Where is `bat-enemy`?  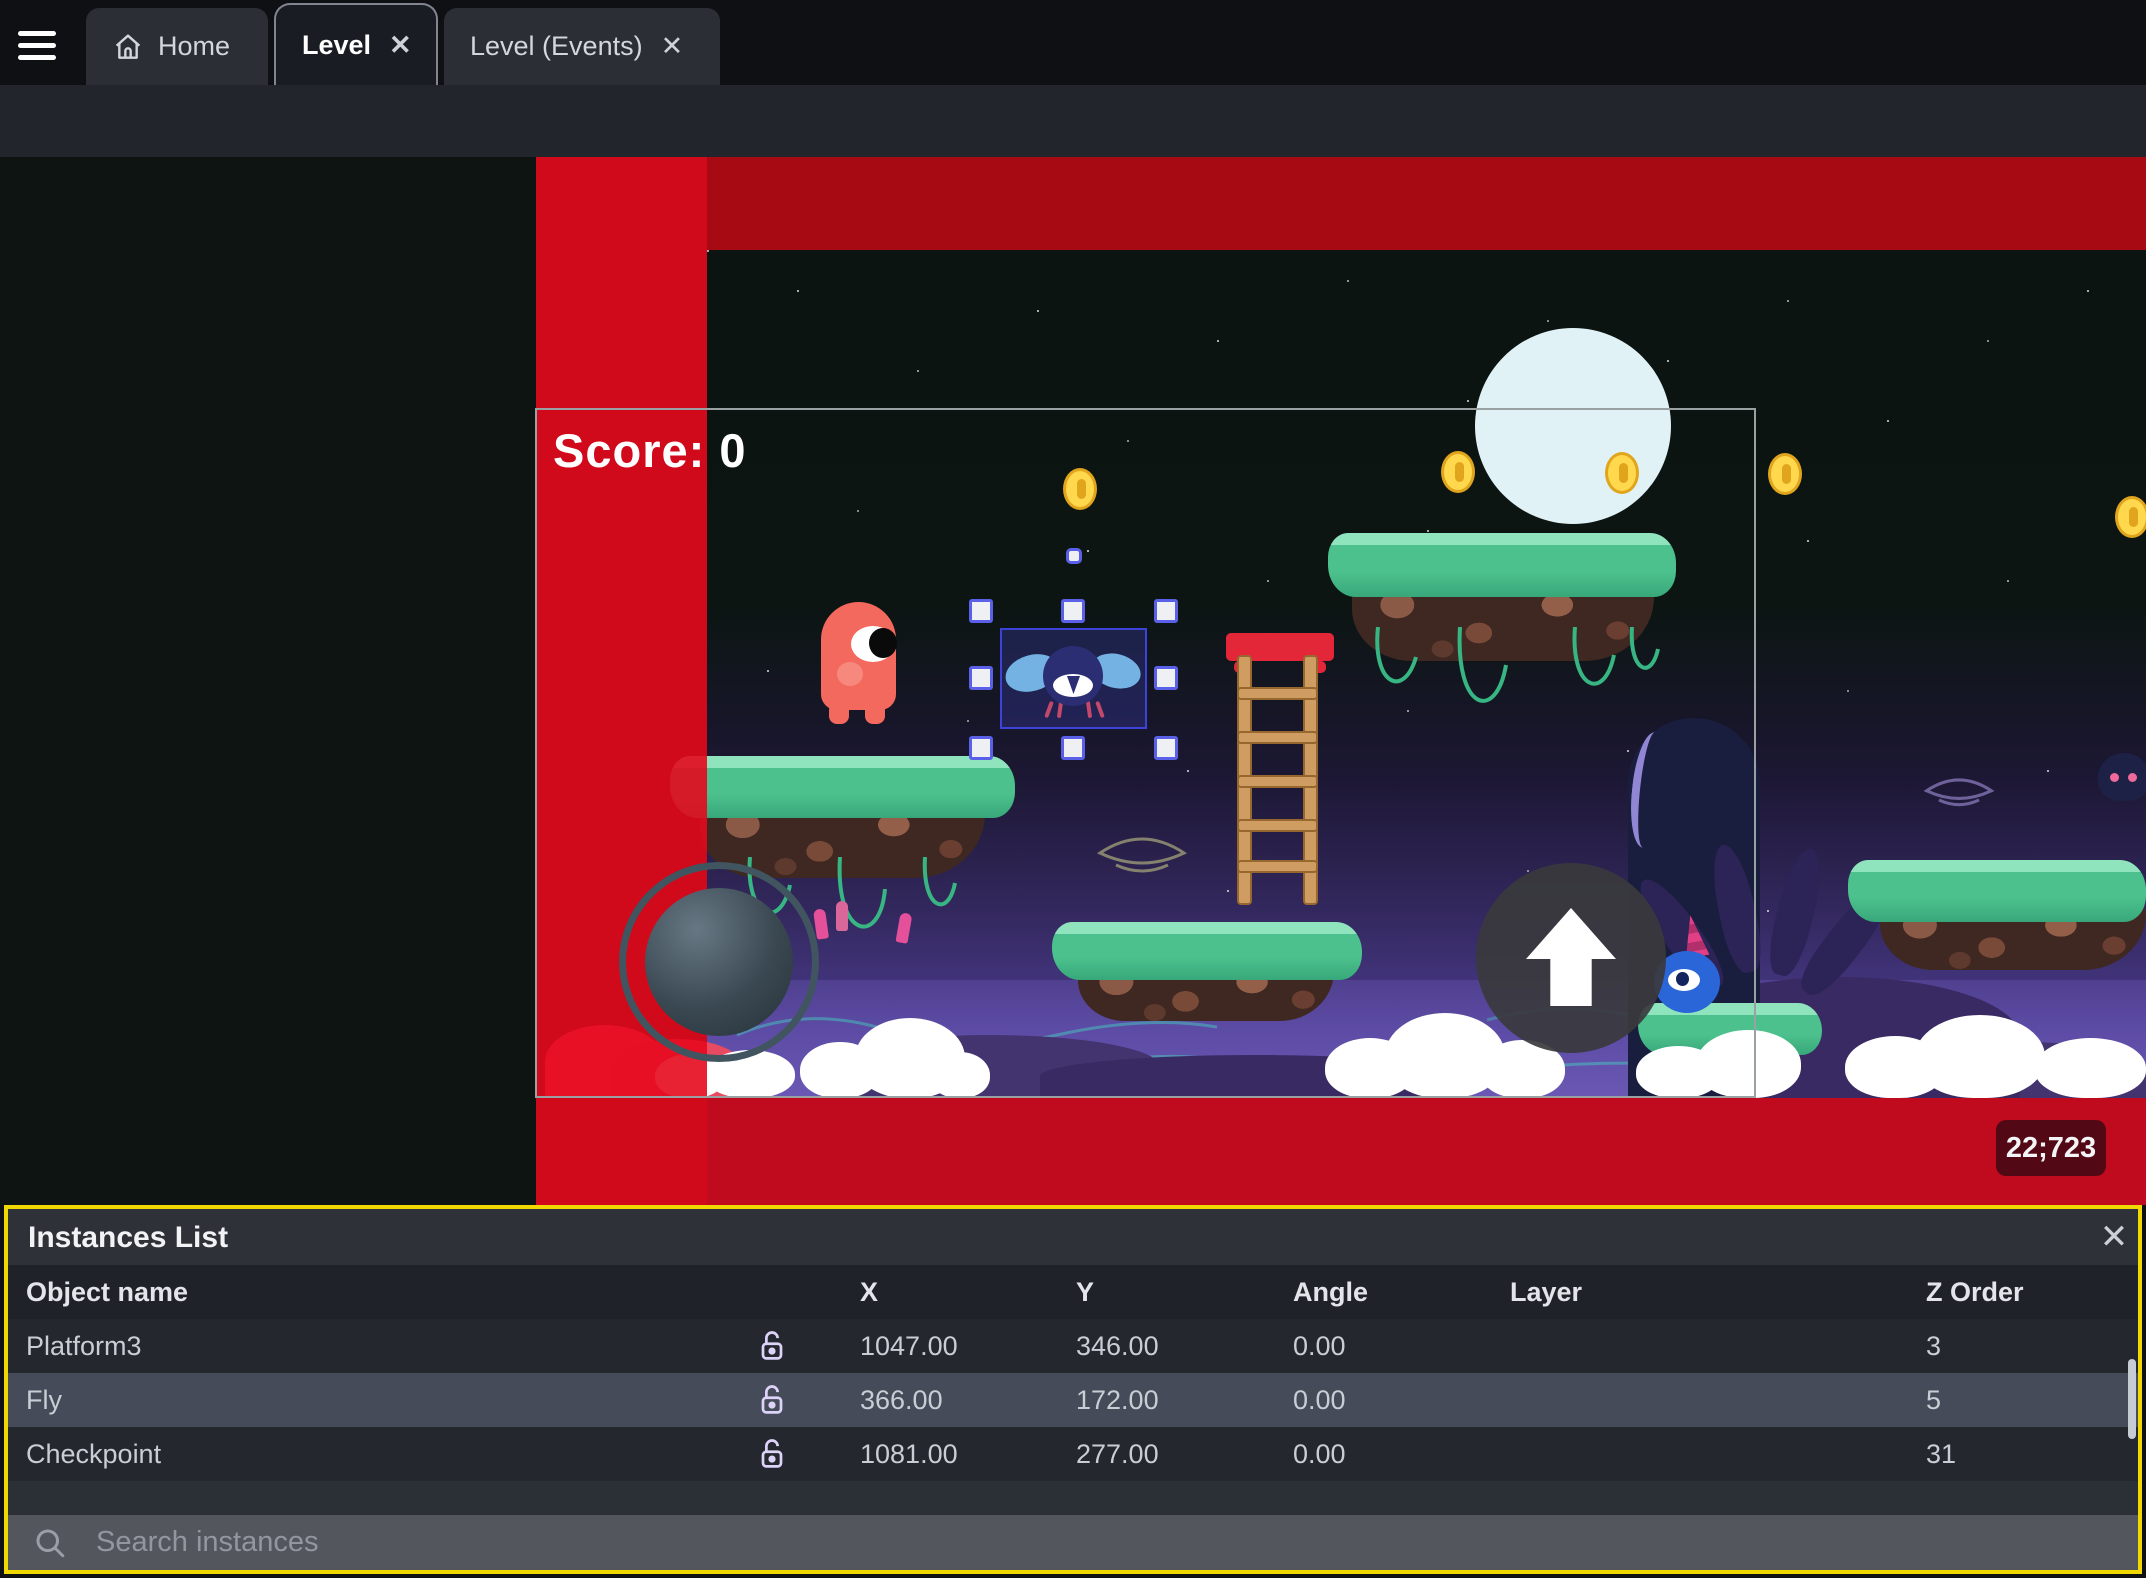
bat-enemy is located at coordinates (2122, 777).